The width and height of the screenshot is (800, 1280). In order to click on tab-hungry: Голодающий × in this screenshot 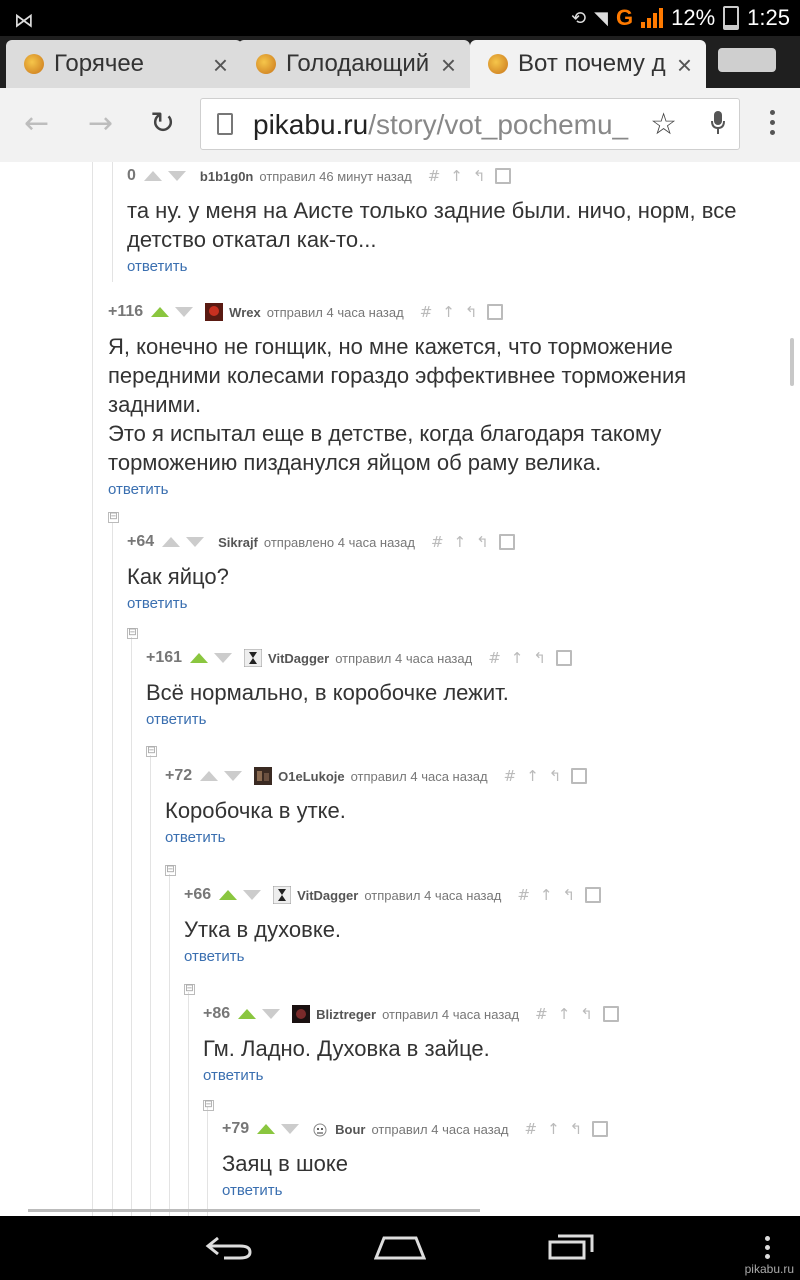, I will do `click(354, 64)`.